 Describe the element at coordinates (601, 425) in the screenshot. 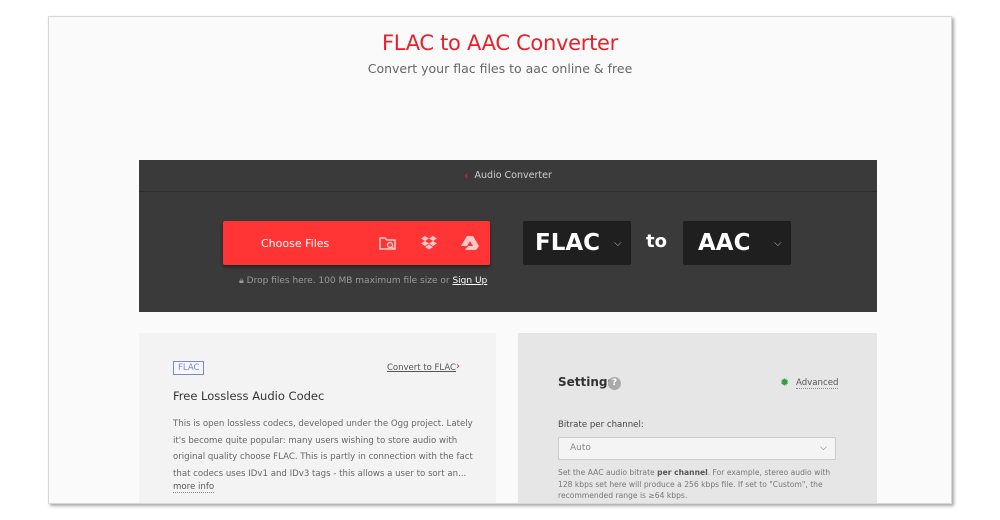

I see `bitrate-label: Bitrate per channel:` at that location.